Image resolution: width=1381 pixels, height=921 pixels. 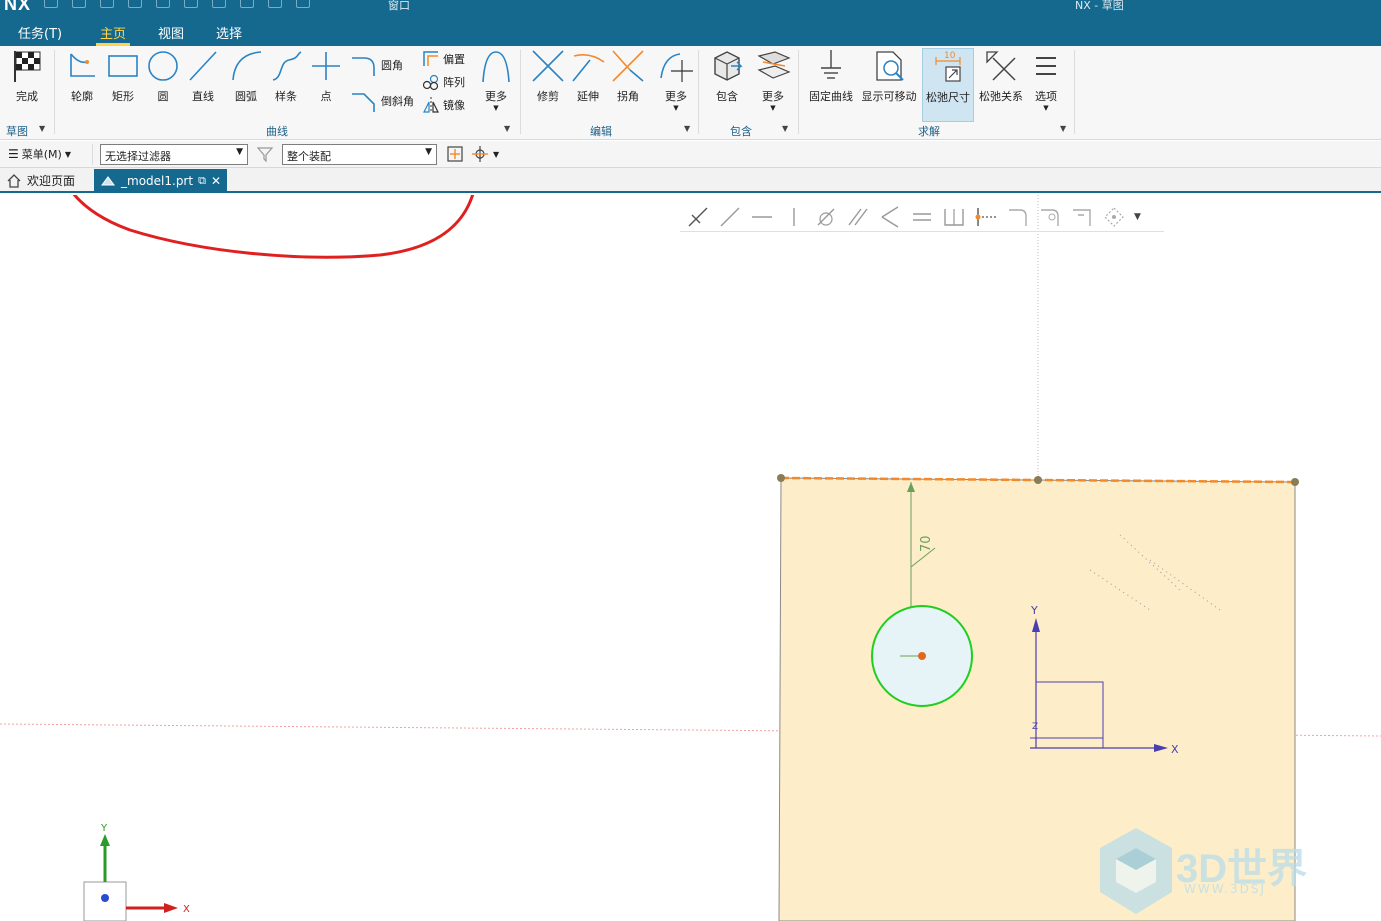 What do you see at coordinates (42, 128) in the screenshot?
I see `sketch-group-dropdown-icon: ▼` at bounding box center [42, 128].